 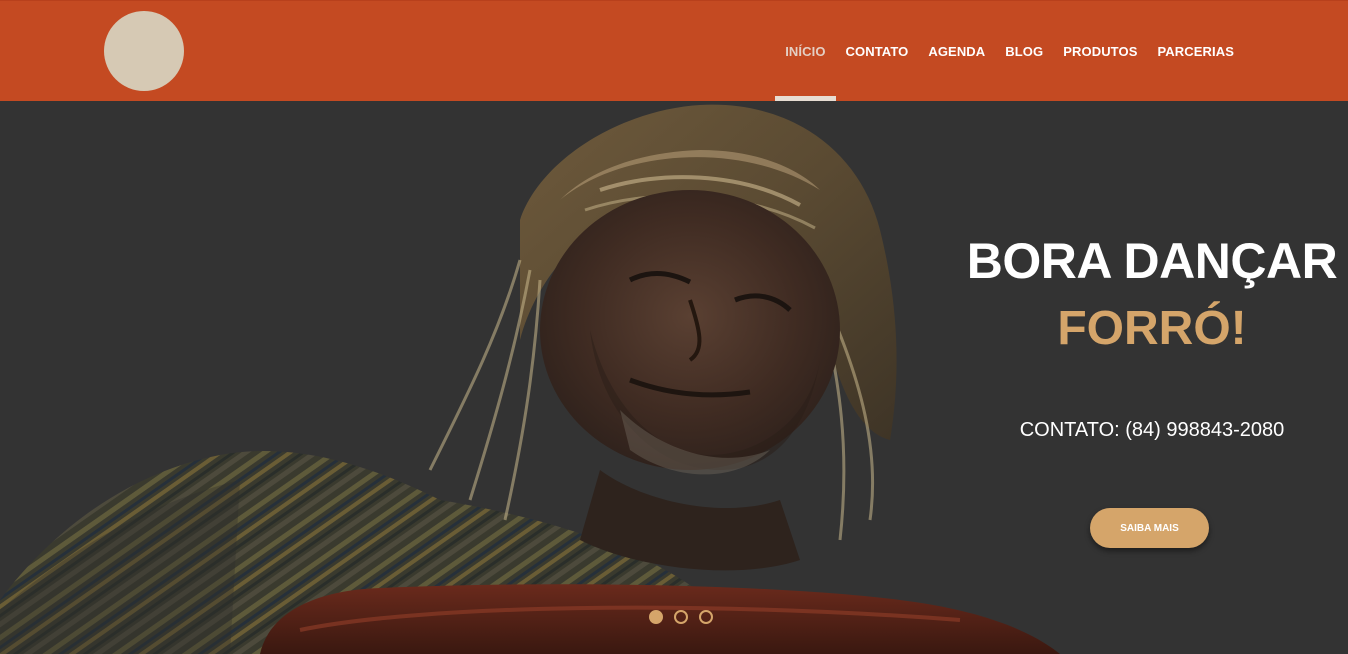 I want to click on nav-item-contato: CONTATO, so click(x=877, y=51).